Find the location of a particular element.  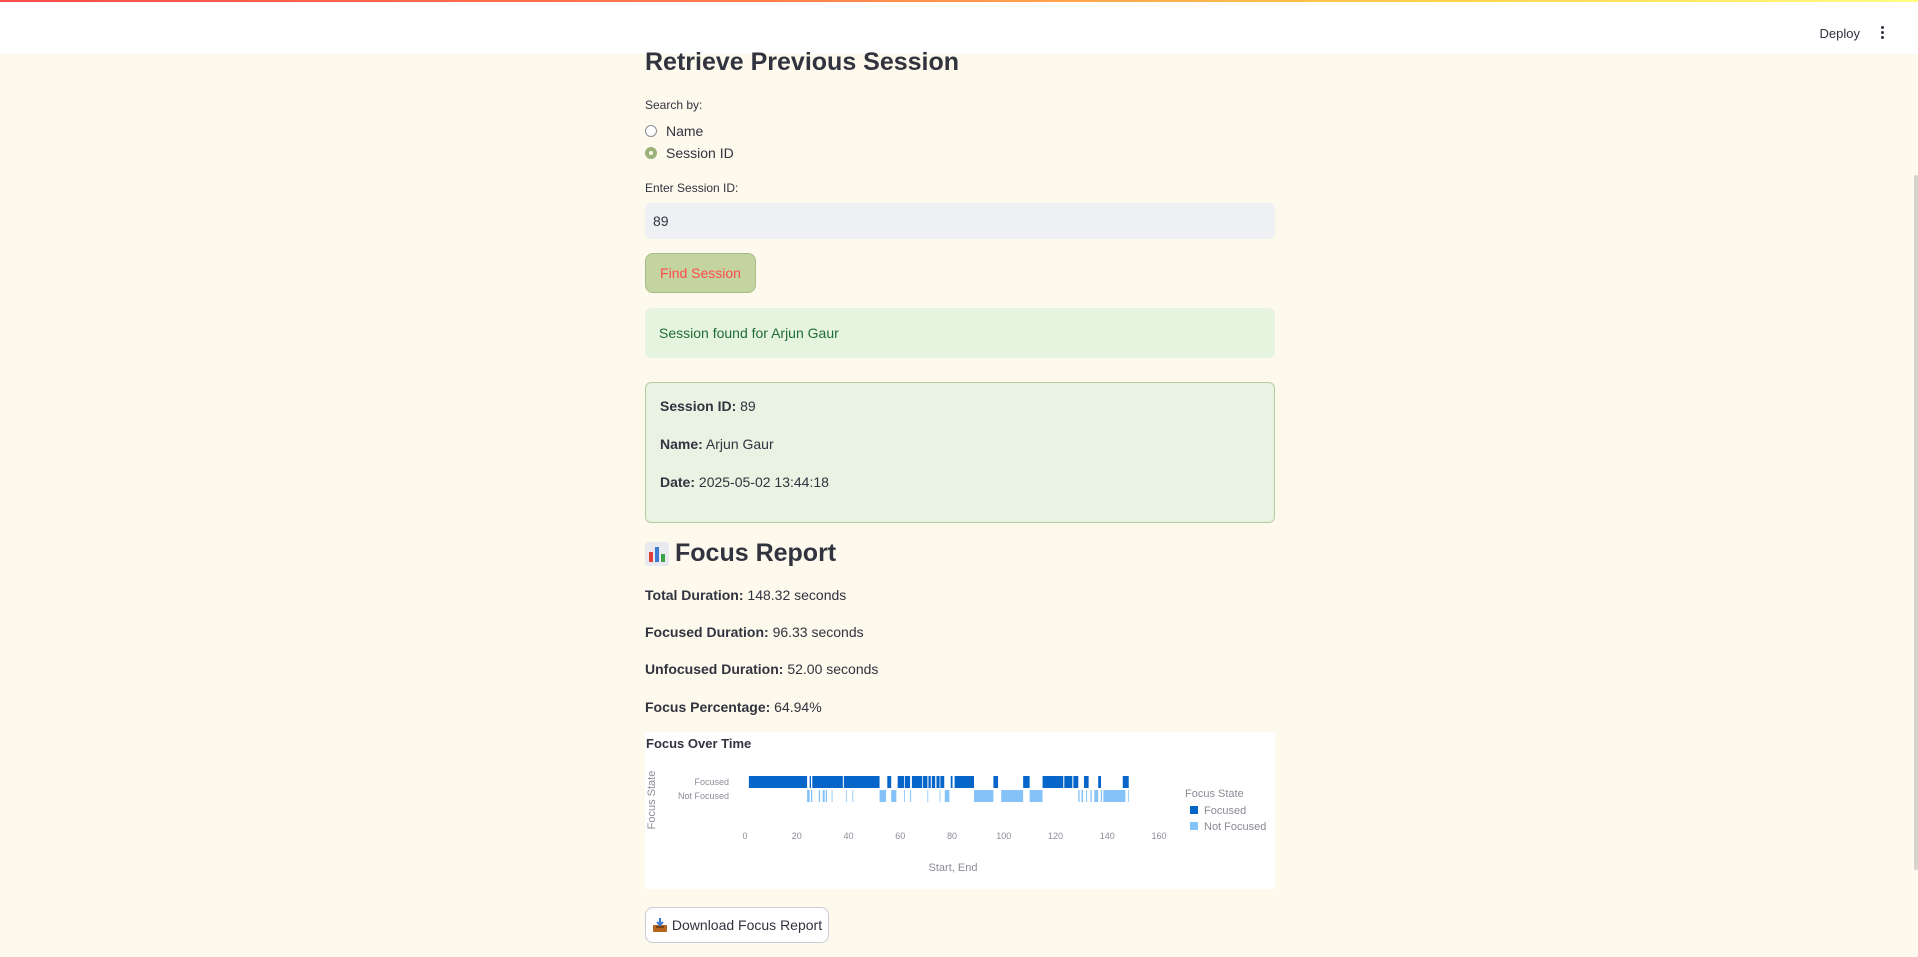

radio-unchecked-icon is located at coordinates (651, 131).